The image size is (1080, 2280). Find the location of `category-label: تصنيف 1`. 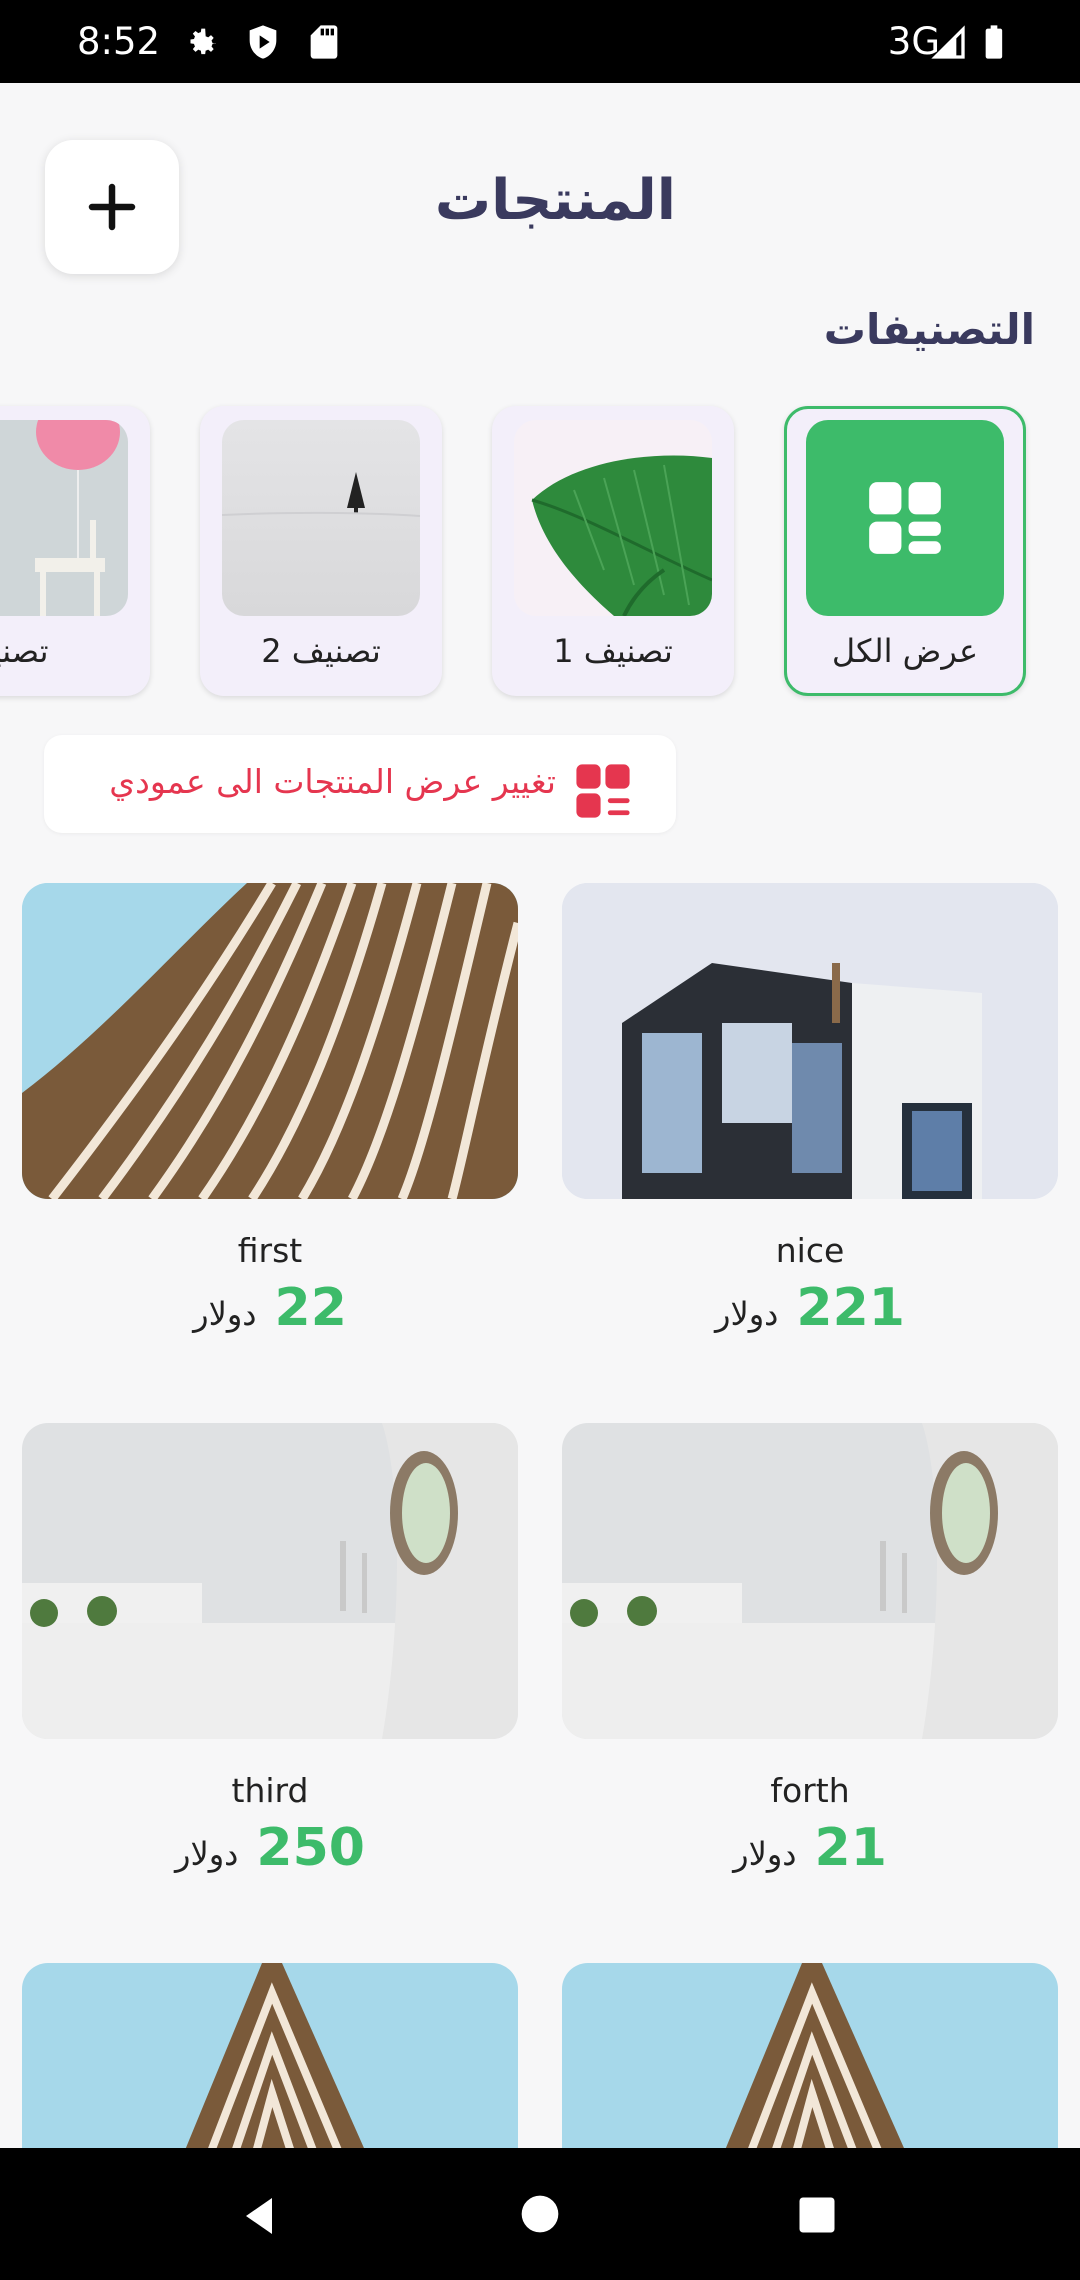

category-label: تصنيف 1 is located at coordinates (613, 651).